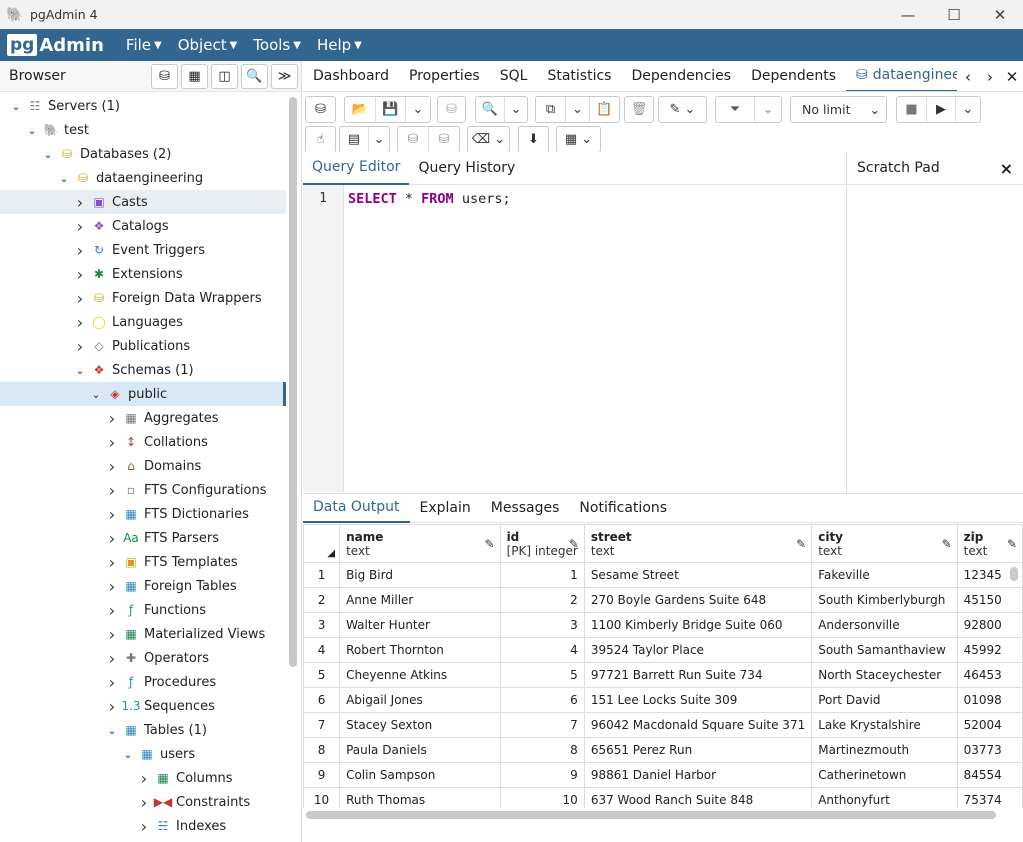 The width and height of the screenshot is (1023, 842). What do you see at coordinates (698, 725) in the screenshot?
I see `table-cell: 96042 Macdonald Square Suite 371` at bounding box center [698, 725].